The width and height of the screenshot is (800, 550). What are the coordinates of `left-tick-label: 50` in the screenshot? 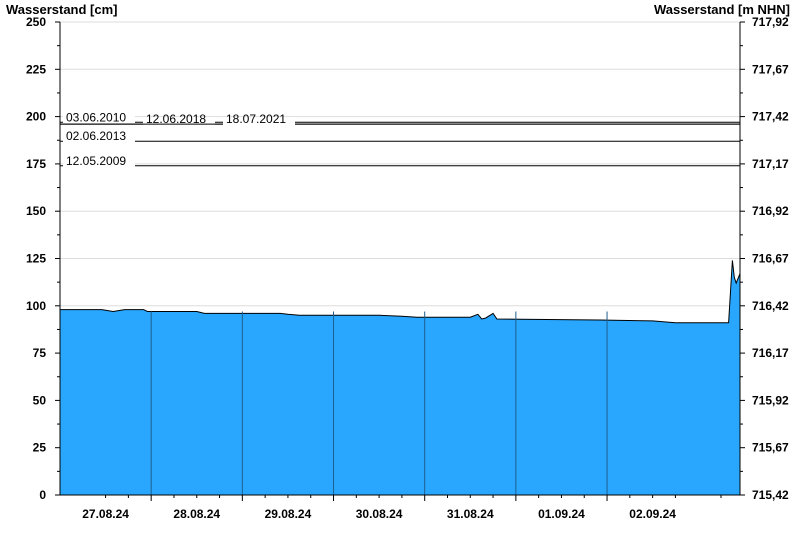 It's located at (40, 400).